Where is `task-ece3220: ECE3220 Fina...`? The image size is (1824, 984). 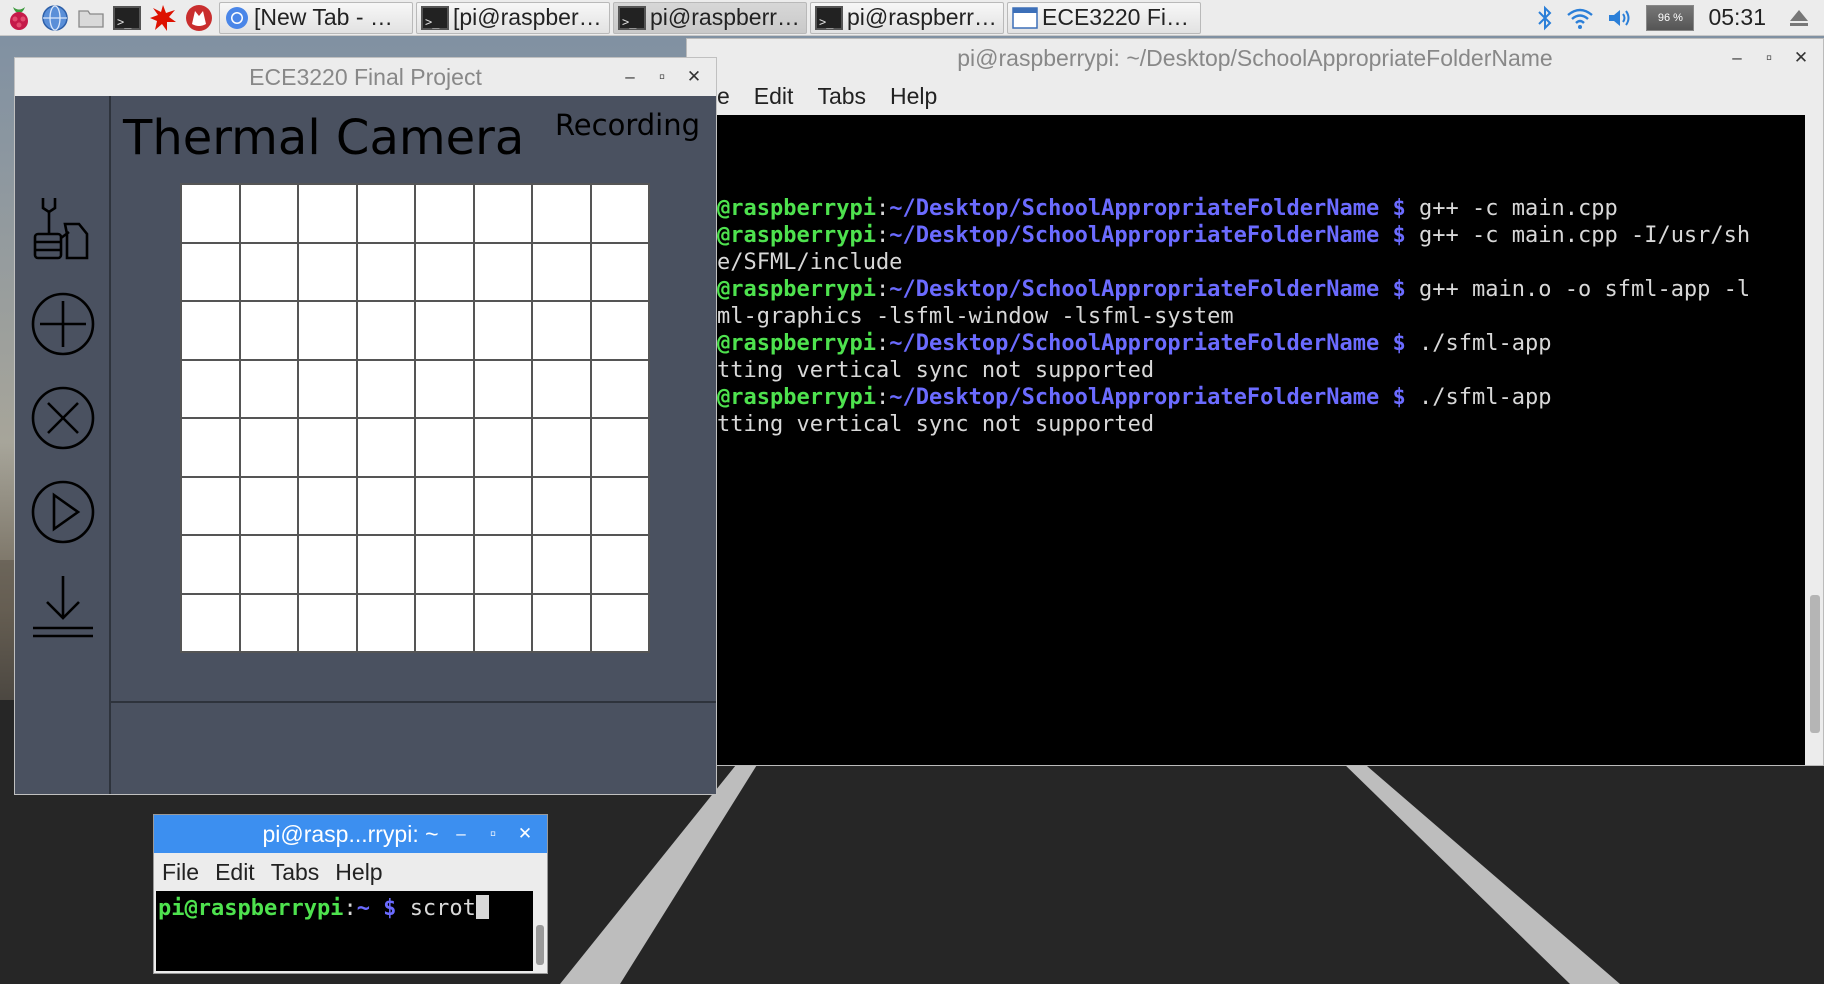 task-ece3220: ECE3220 Fina... is located at coordinates (1104, 17).